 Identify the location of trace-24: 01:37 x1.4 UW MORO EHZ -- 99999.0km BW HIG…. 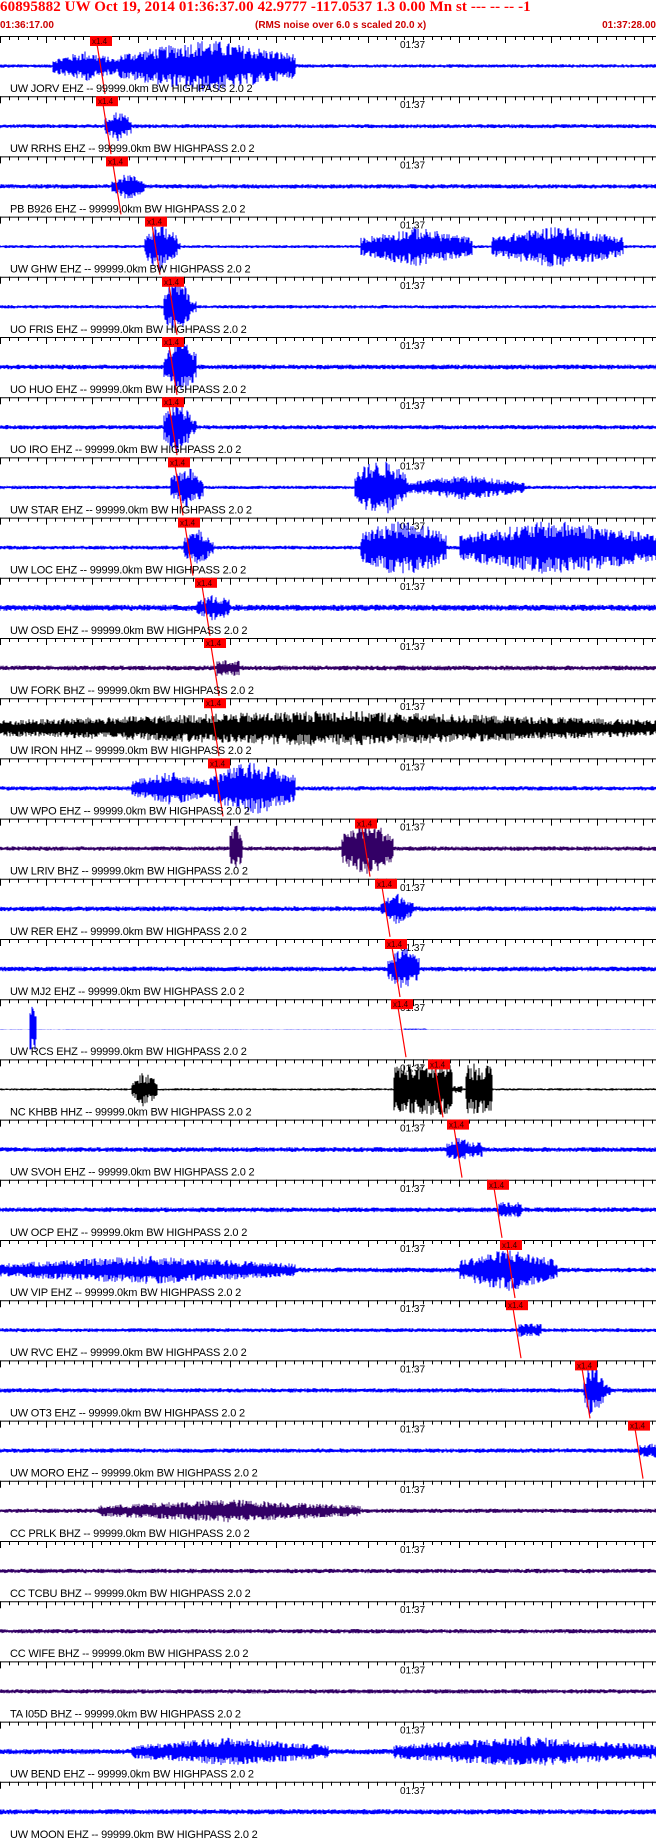
(328, 1450).